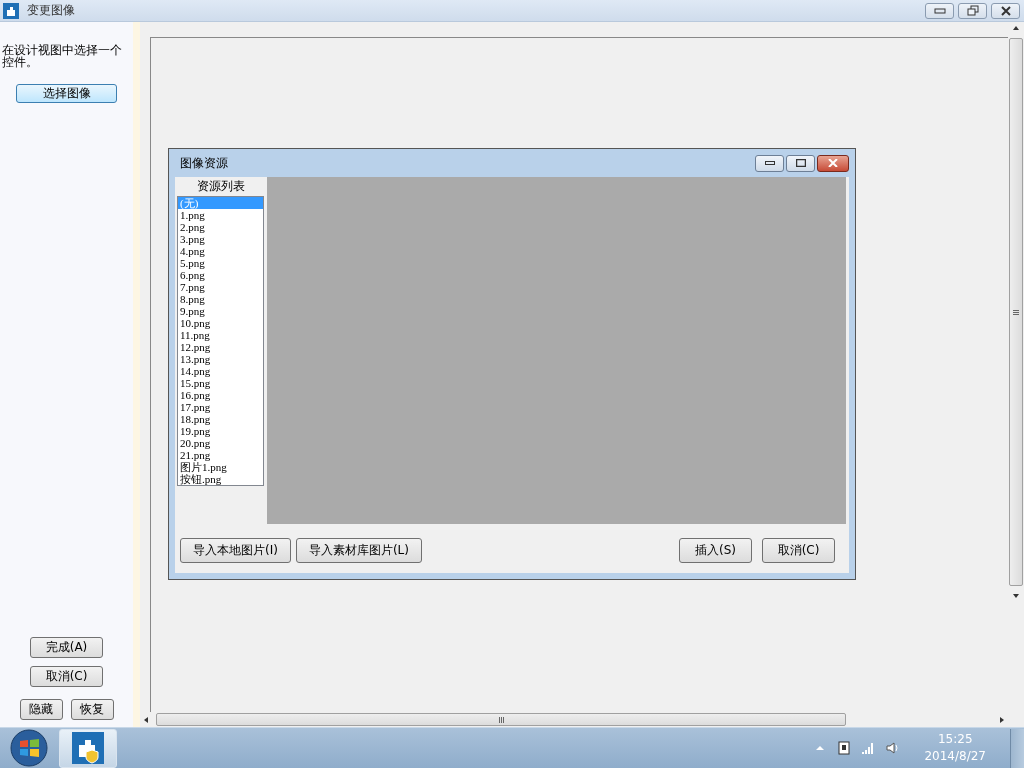 The image size is (1024, 768). I want to click on list-item: 9.png, so click(220, 311).